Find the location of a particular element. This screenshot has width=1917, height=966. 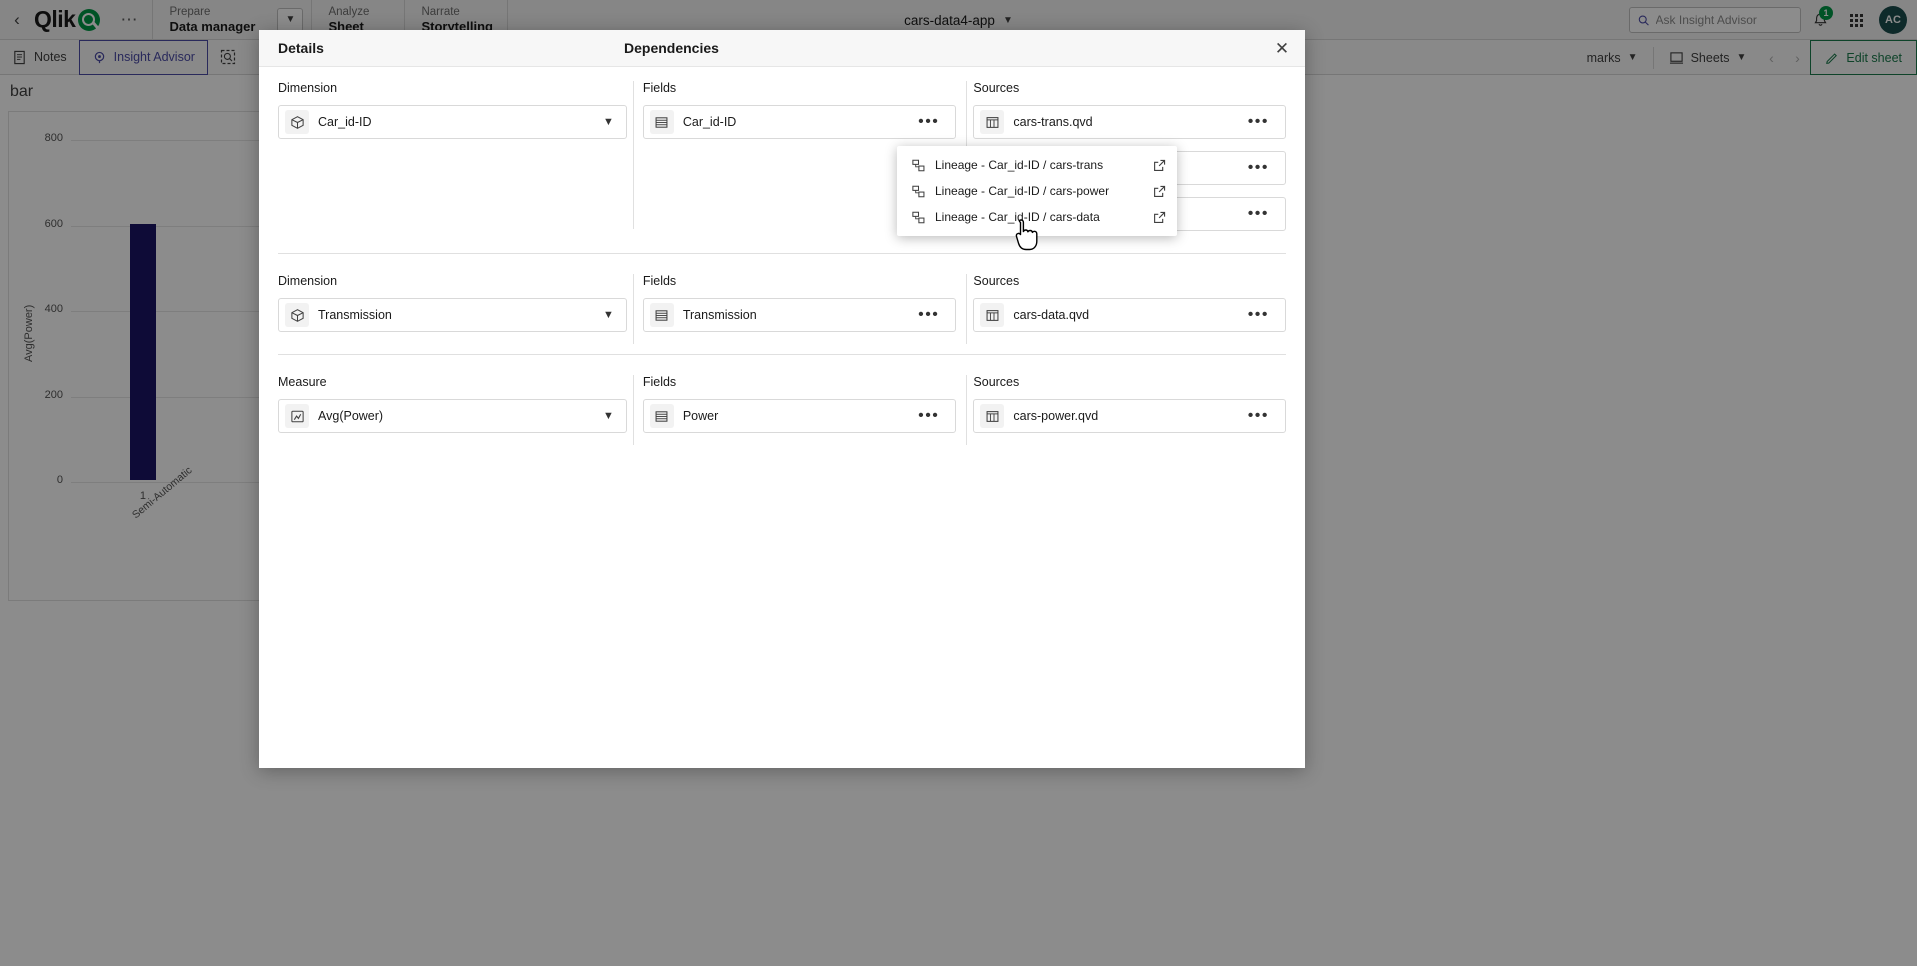

row-kind-column: Dimension Car_id-ID ▼ is located at coordinates (452, 156).